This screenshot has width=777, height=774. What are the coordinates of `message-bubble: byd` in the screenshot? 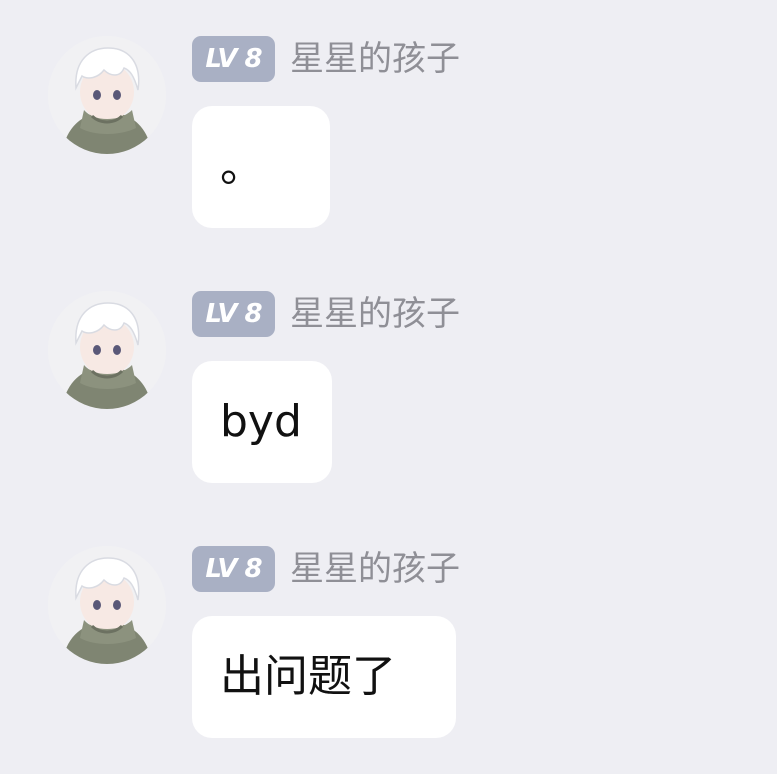 It's located at (262, 422).